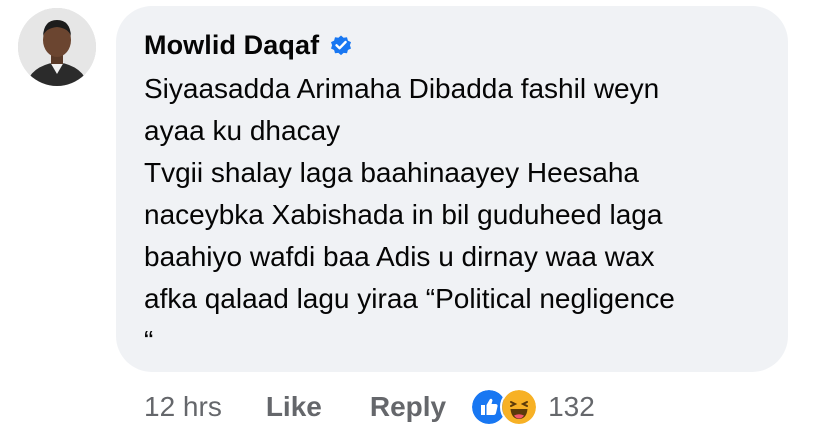  Describe the element at coordinates (408, 407) in the screenshot. I see `reply-button: Reply` at that location.